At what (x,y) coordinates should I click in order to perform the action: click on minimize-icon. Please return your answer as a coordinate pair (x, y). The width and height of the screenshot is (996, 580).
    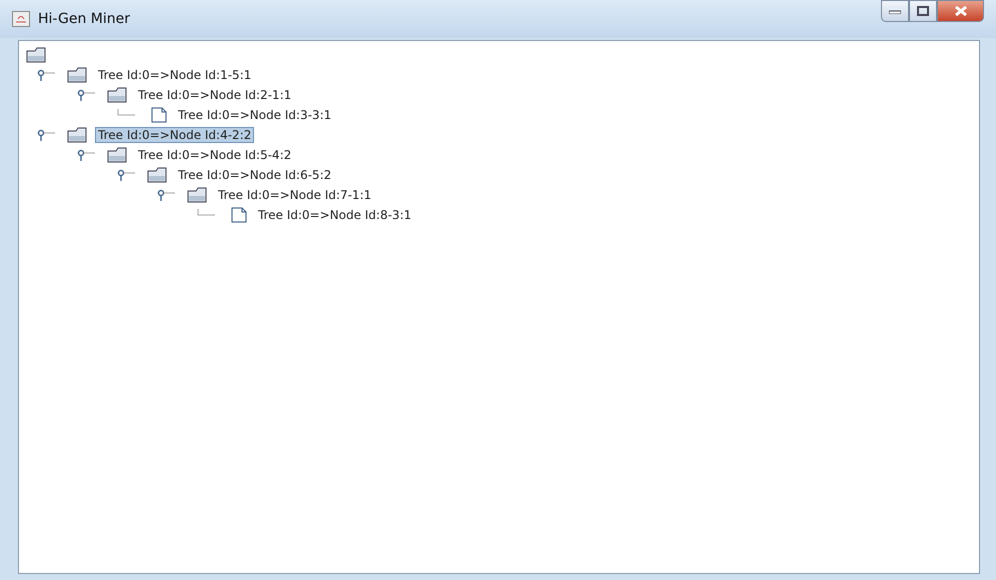
    Looking at the image, I should click on (895, 11).